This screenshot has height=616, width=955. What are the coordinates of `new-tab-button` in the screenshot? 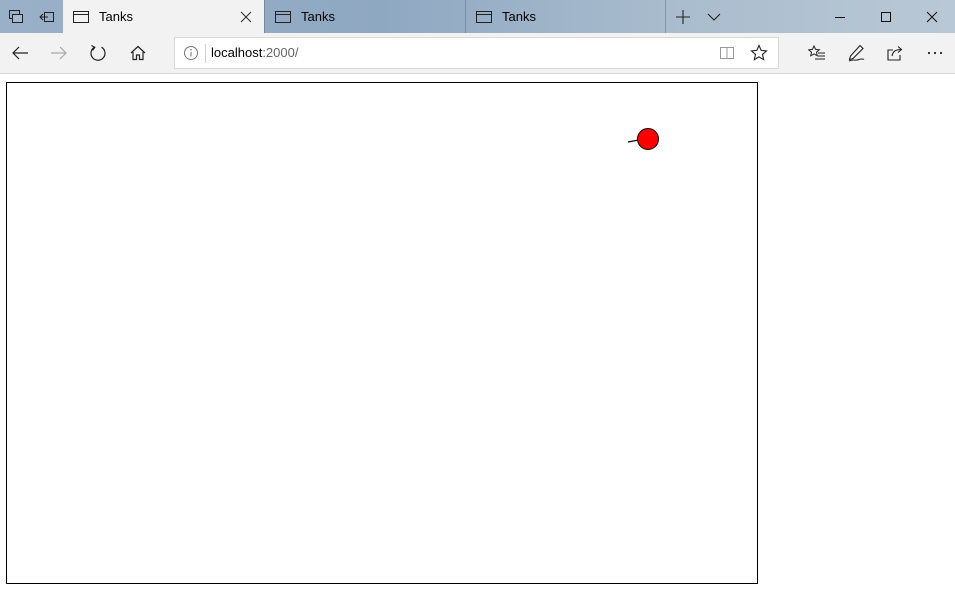 It's located at (682, 16).